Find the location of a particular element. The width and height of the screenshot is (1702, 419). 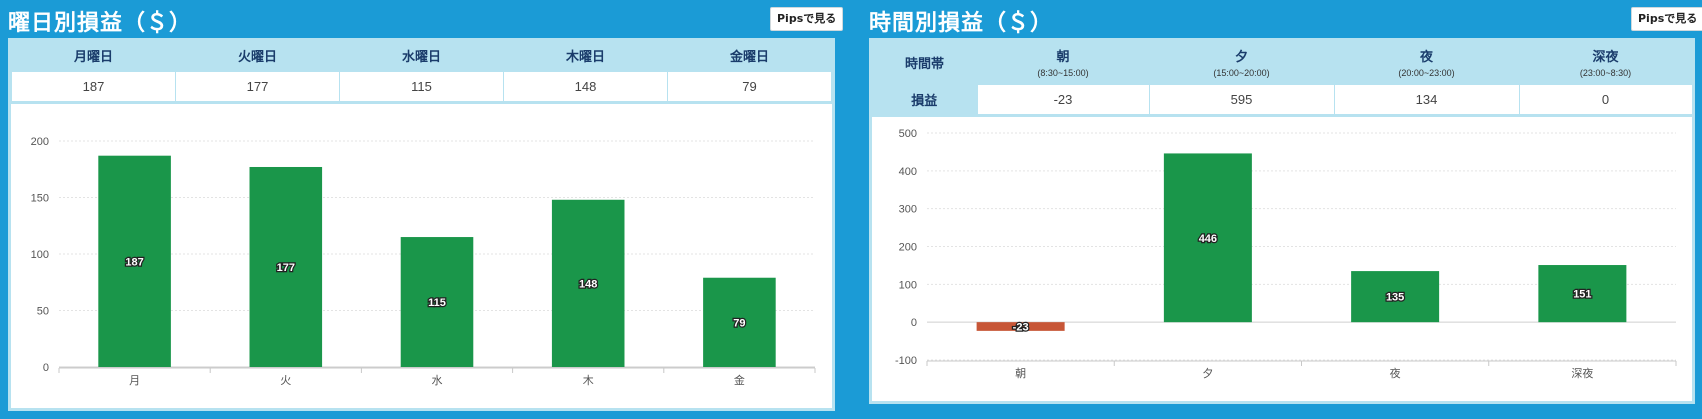

x-tick-label: 夜 is located at coordinates (1395, 373).